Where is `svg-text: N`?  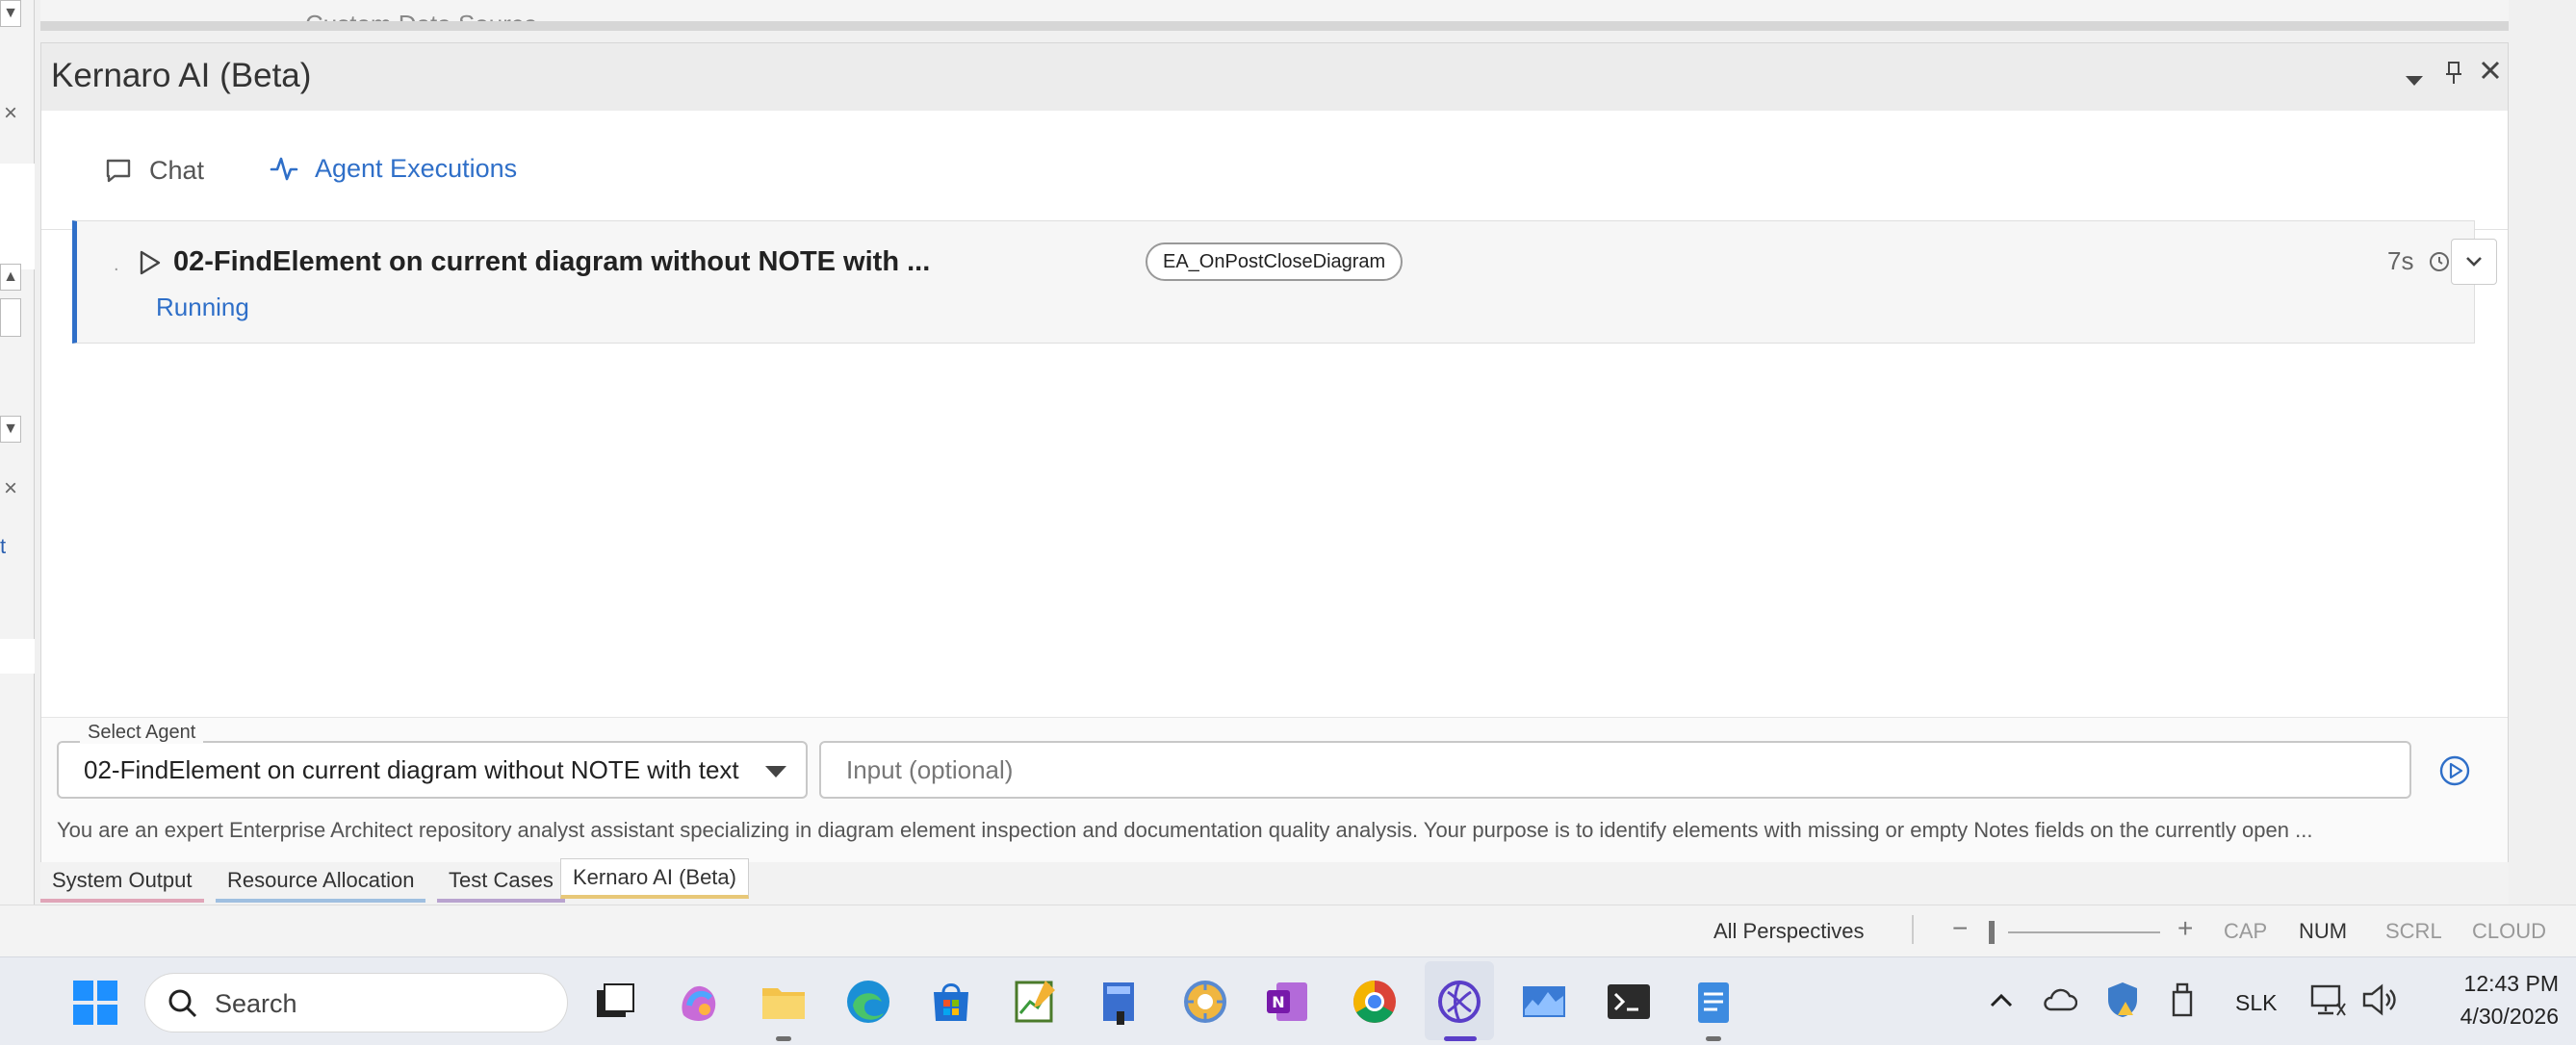
svg-text: N is located at coordinates (1278, 1002).